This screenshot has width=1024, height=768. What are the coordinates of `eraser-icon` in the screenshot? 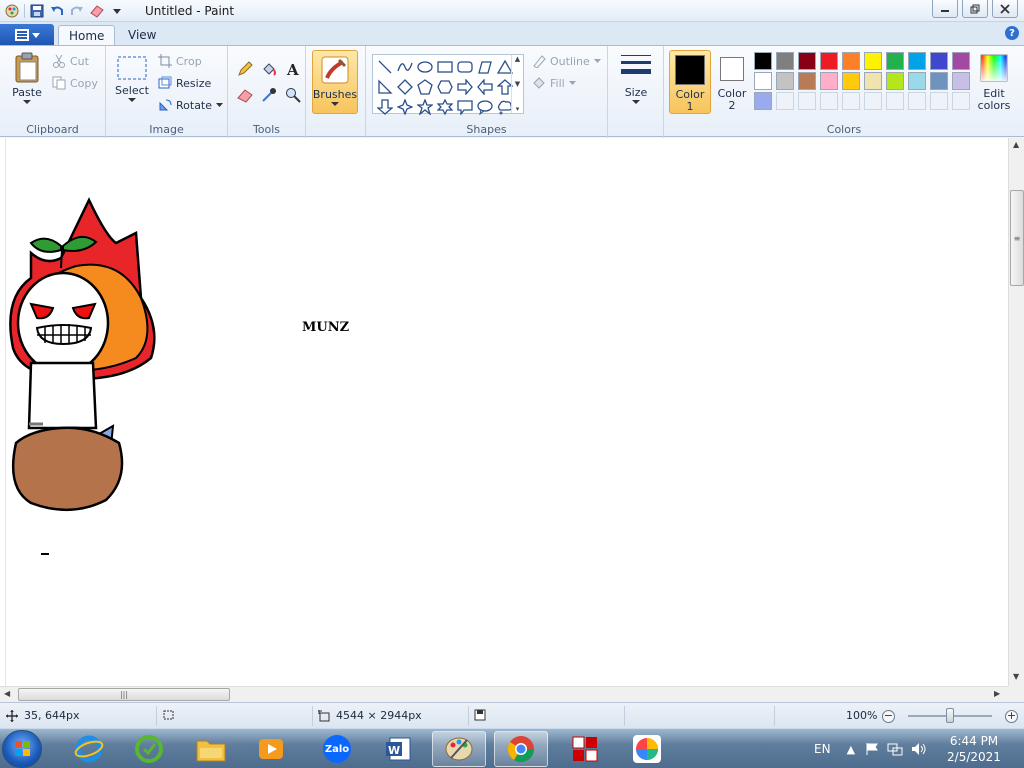 It's located at (97, 11).